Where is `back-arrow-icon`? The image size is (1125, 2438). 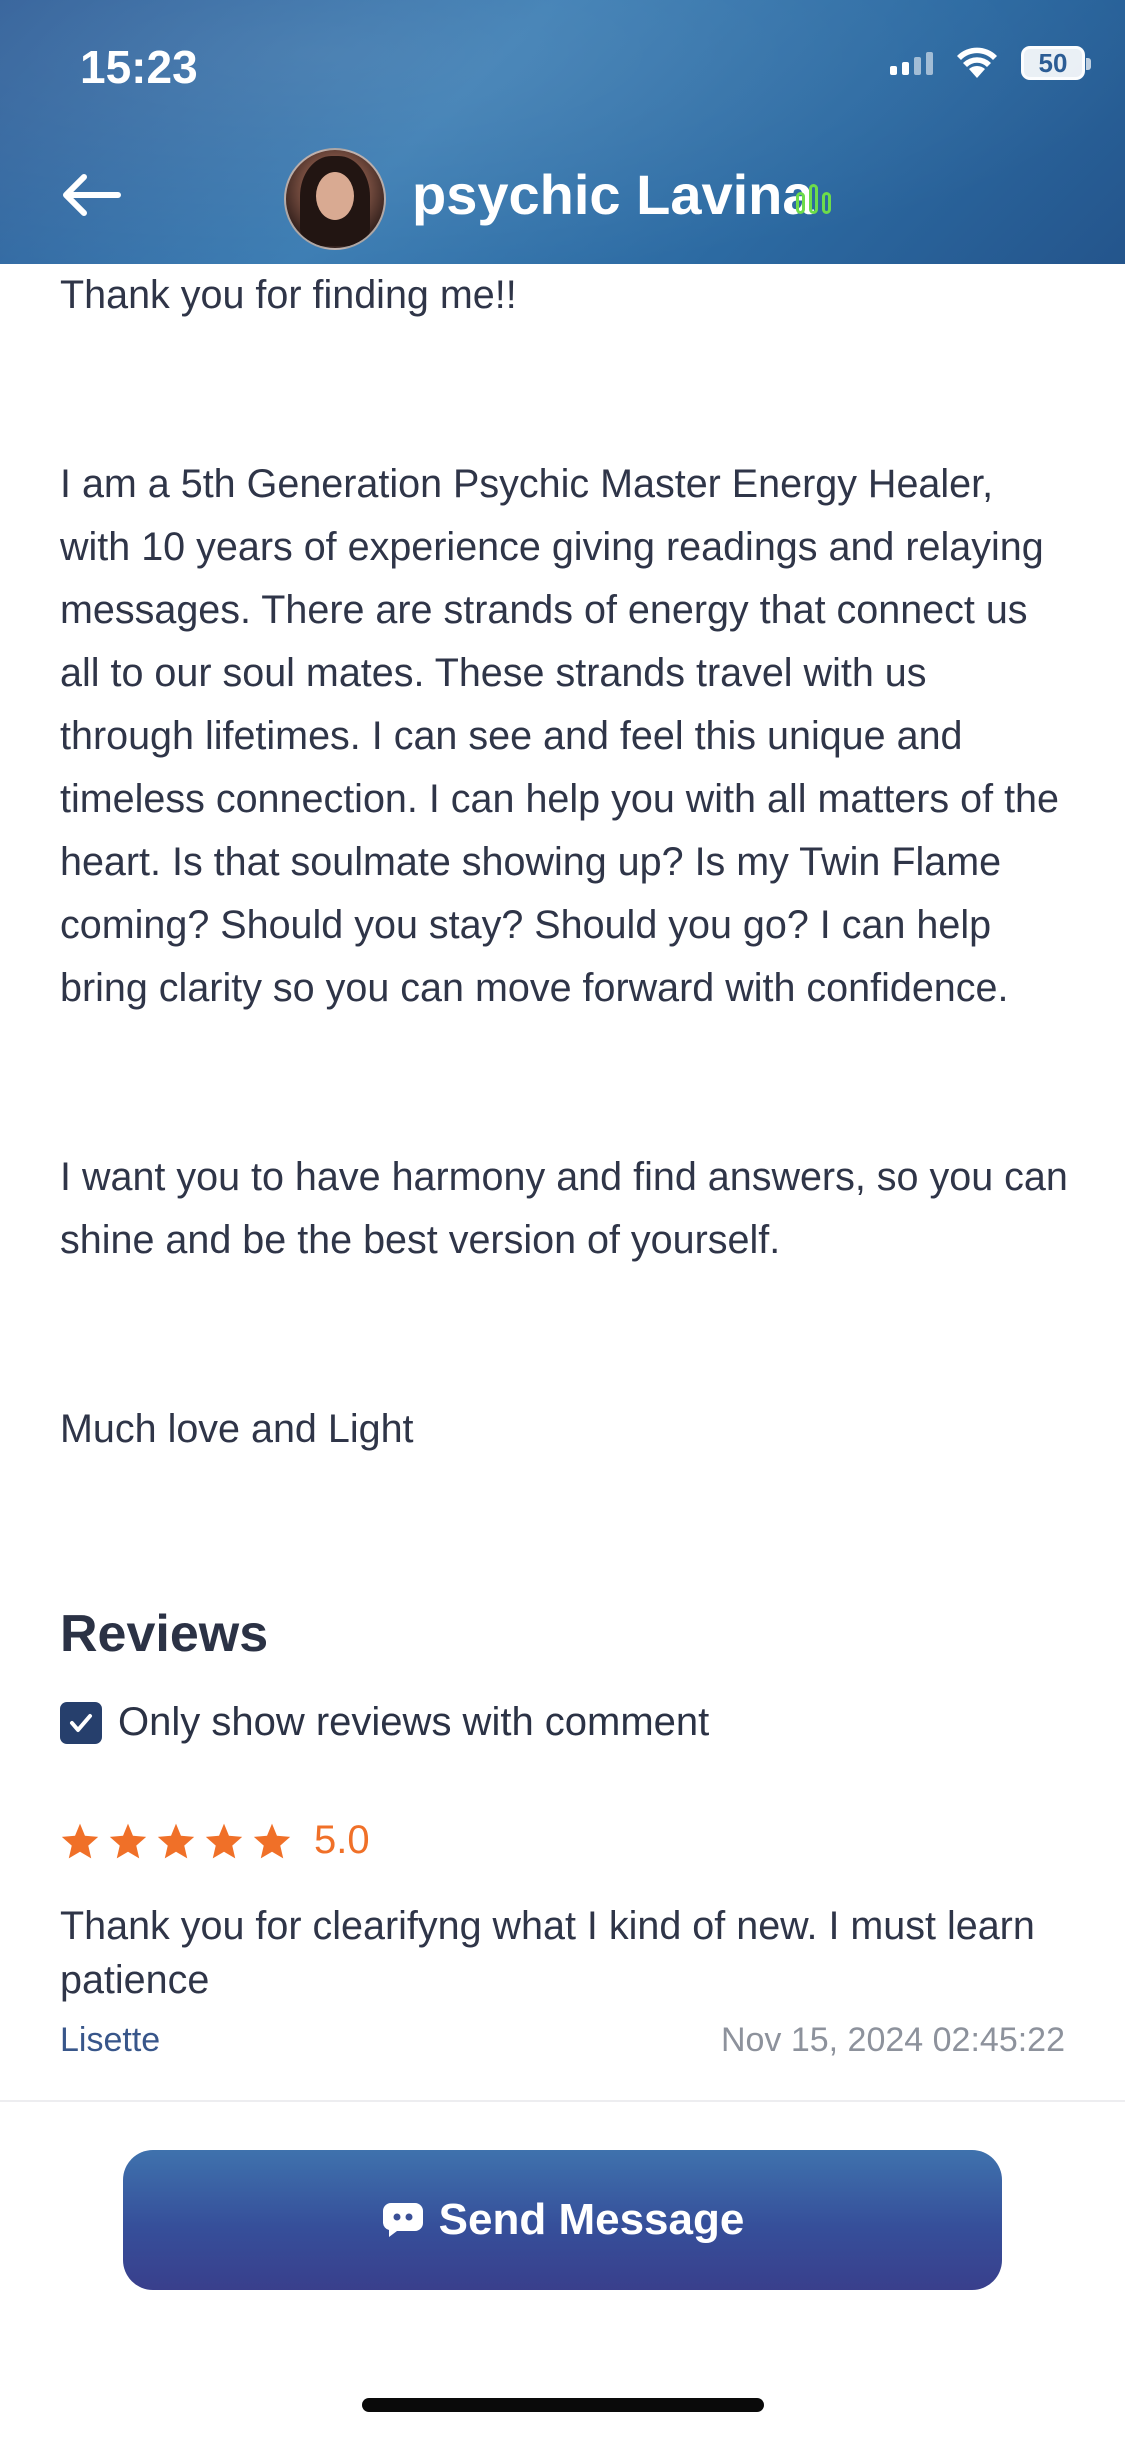
back-arrow-icon is located at coordinates (92, 195).